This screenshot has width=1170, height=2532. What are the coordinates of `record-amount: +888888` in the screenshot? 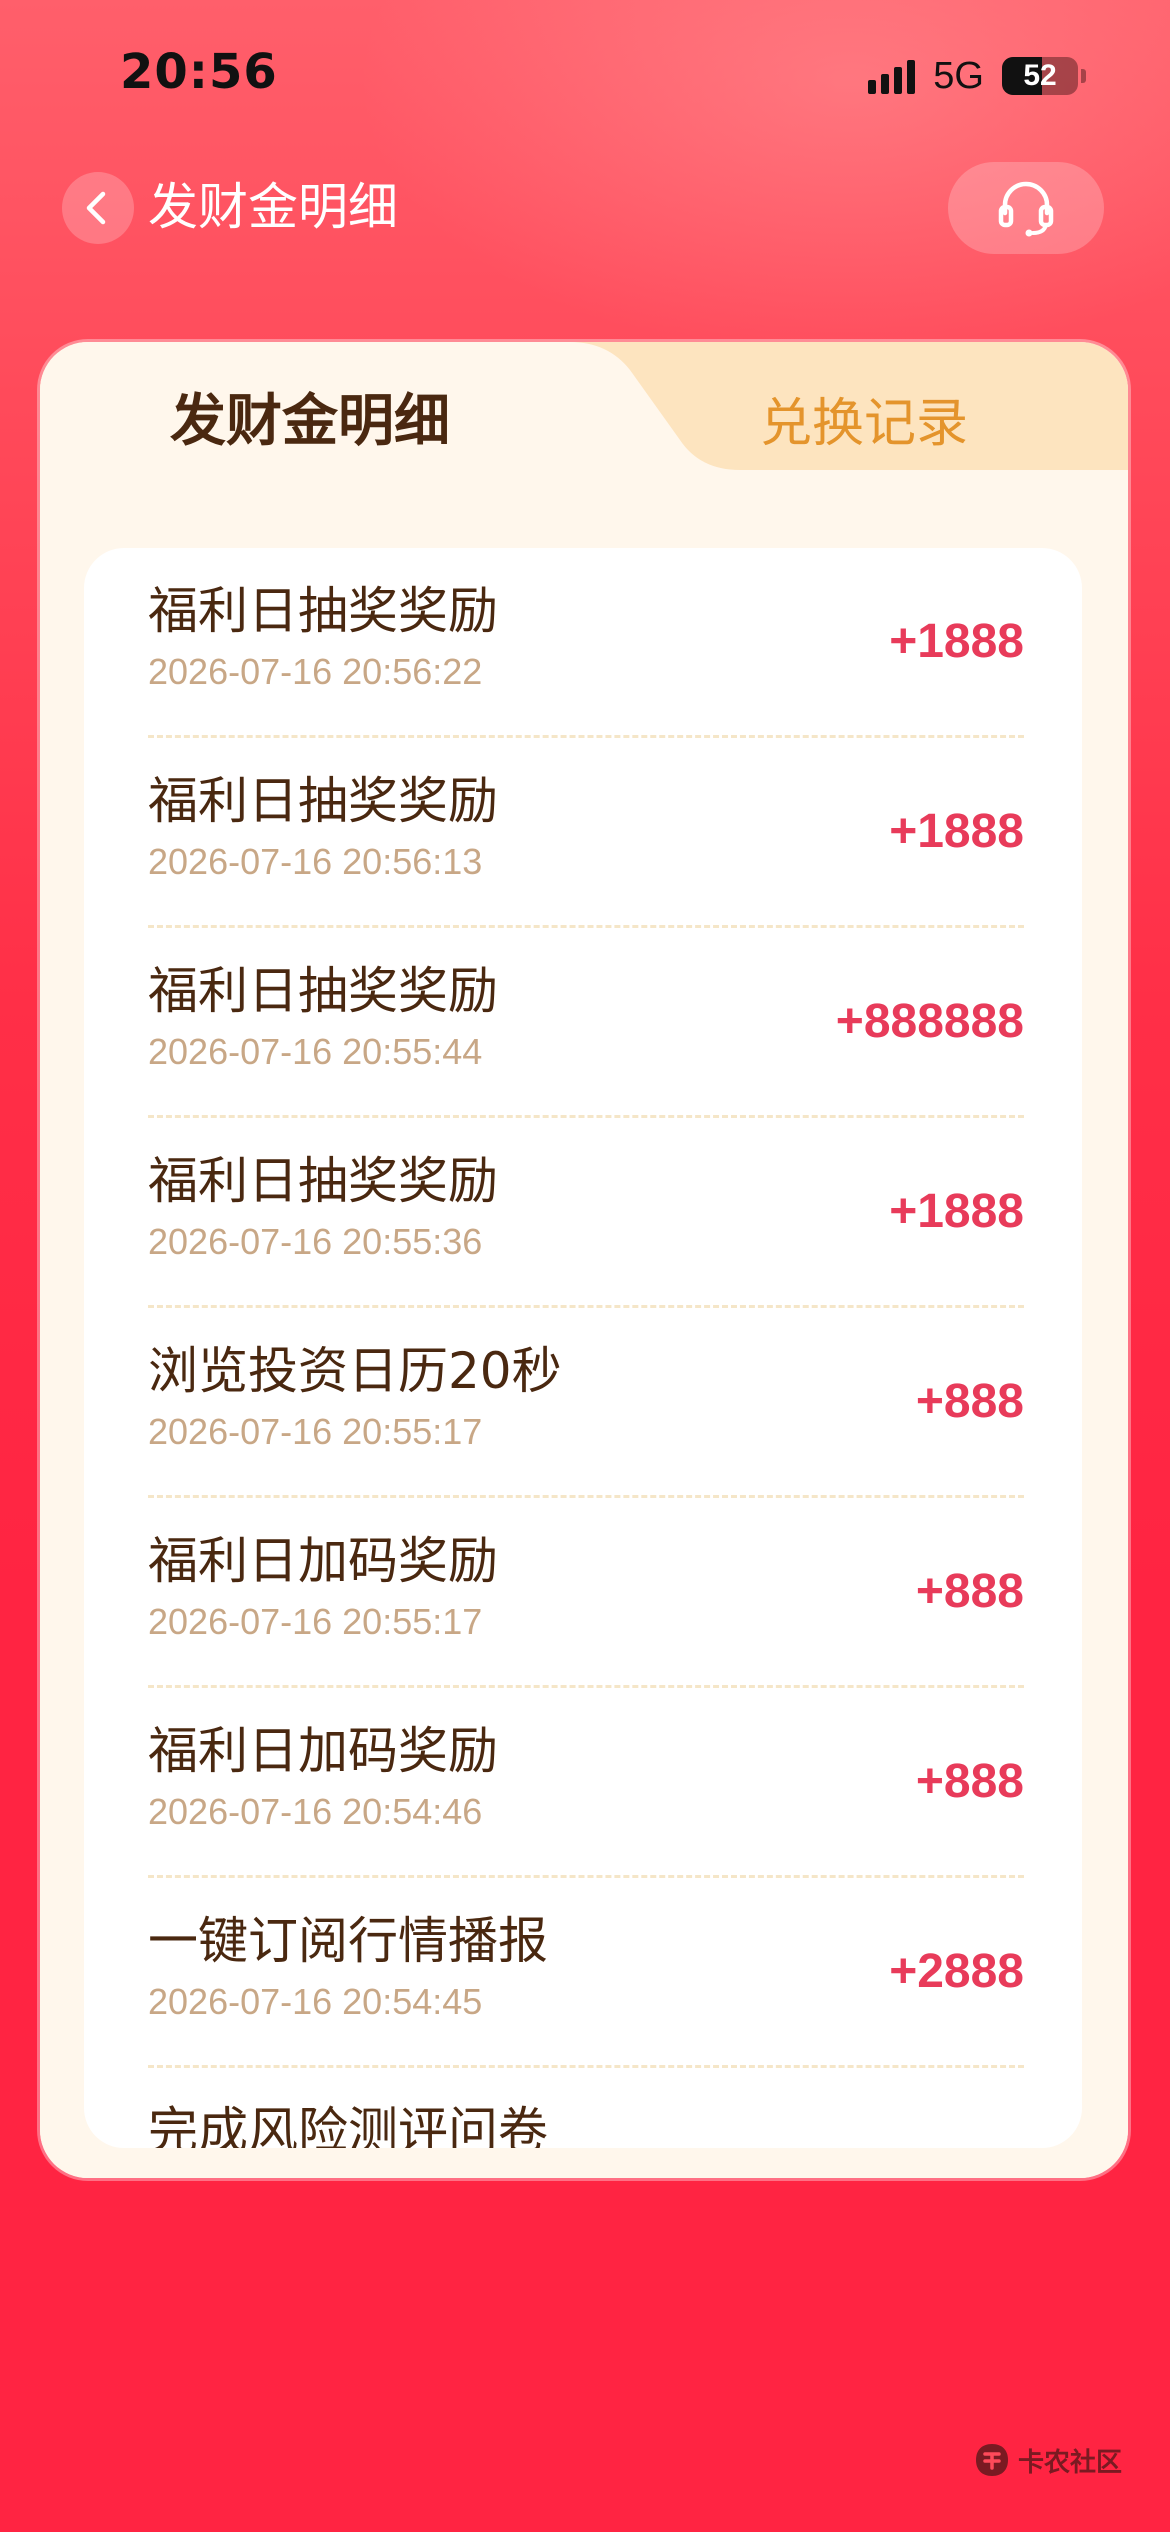 It's located at (929, 1021).